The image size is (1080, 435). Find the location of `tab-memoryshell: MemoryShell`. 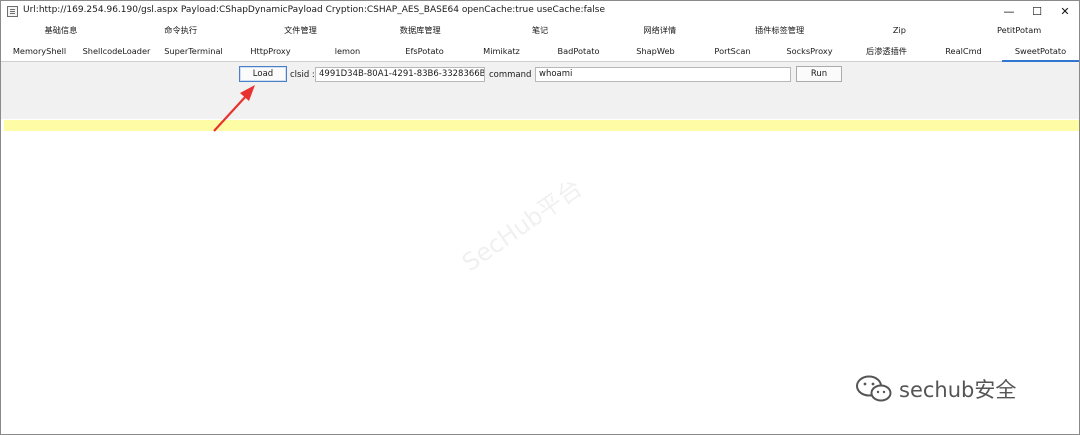

tab-memoryshell: MemoryShell is located at coordinates (39, 51).